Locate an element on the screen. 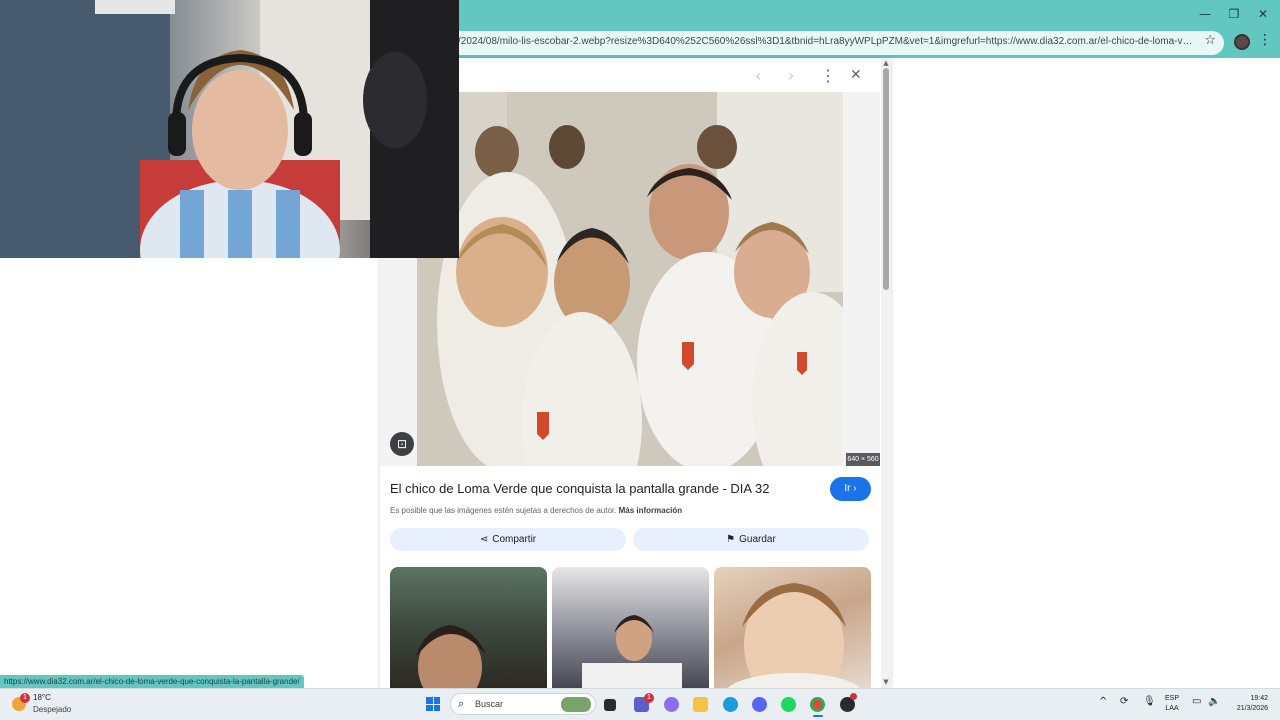 Image resolution: width=1280 pixels, height=720 pixels. taskbar-search-box: ⌕ Buscar is located at coordinates (523, 704).